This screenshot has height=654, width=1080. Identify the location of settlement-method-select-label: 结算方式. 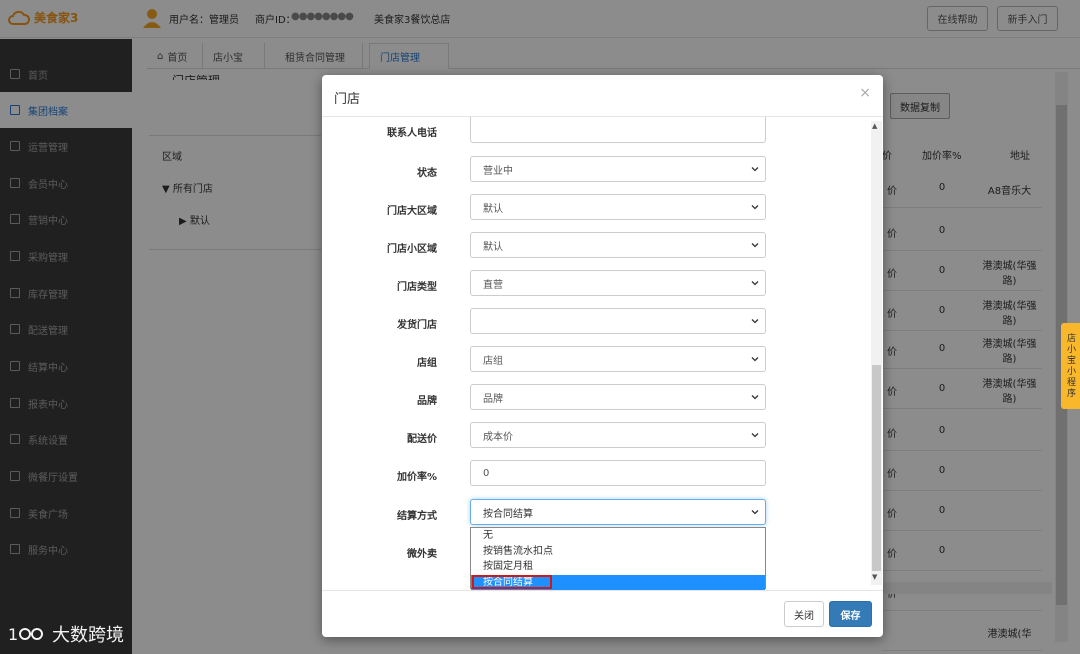
(417, 516).